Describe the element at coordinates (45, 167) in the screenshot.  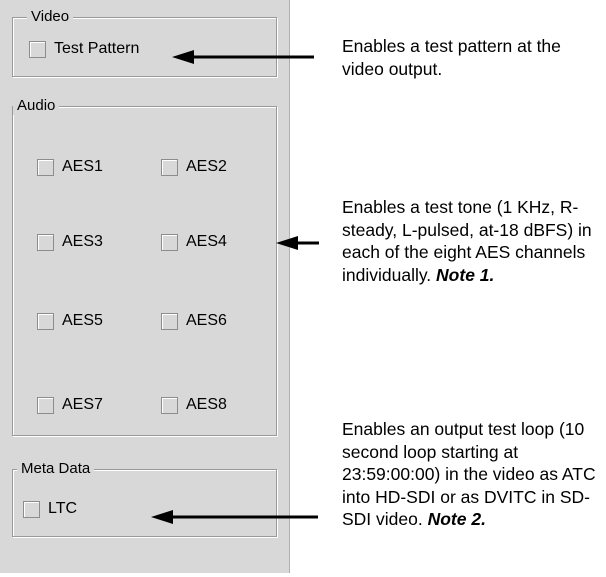
I see `aes1-checkbox-box` at that location.